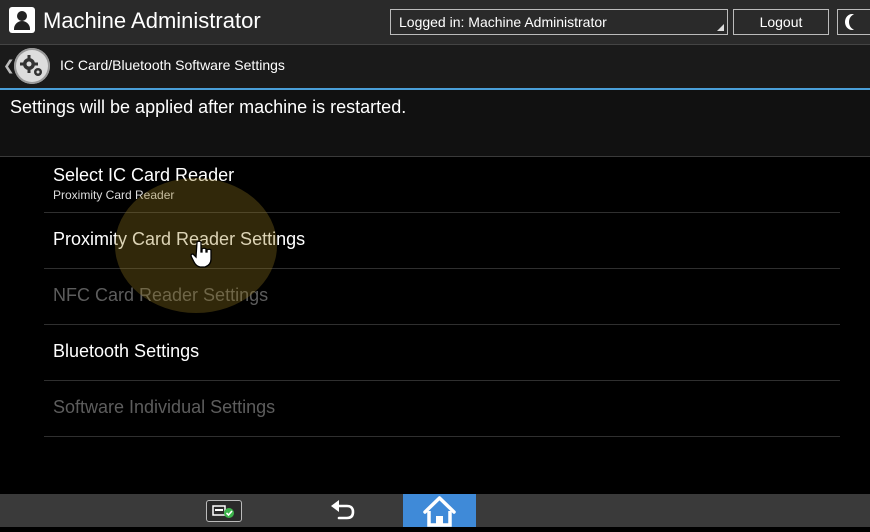 The width and height of the screenshot is (870, 532). Describe the element at coordinates (503, 22) in the screenshot. I see `logged-in-label: Logged in: Machine Administrator` at that location.